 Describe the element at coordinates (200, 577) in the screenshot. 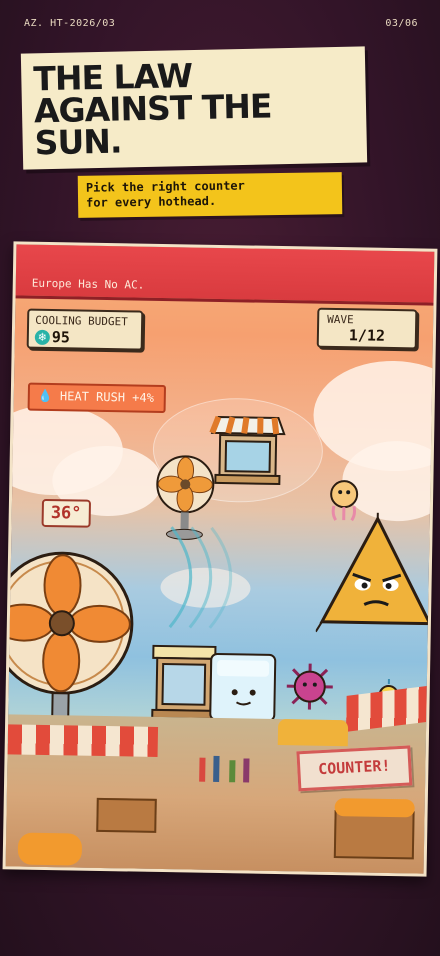

I see `wind-gust` at that location.